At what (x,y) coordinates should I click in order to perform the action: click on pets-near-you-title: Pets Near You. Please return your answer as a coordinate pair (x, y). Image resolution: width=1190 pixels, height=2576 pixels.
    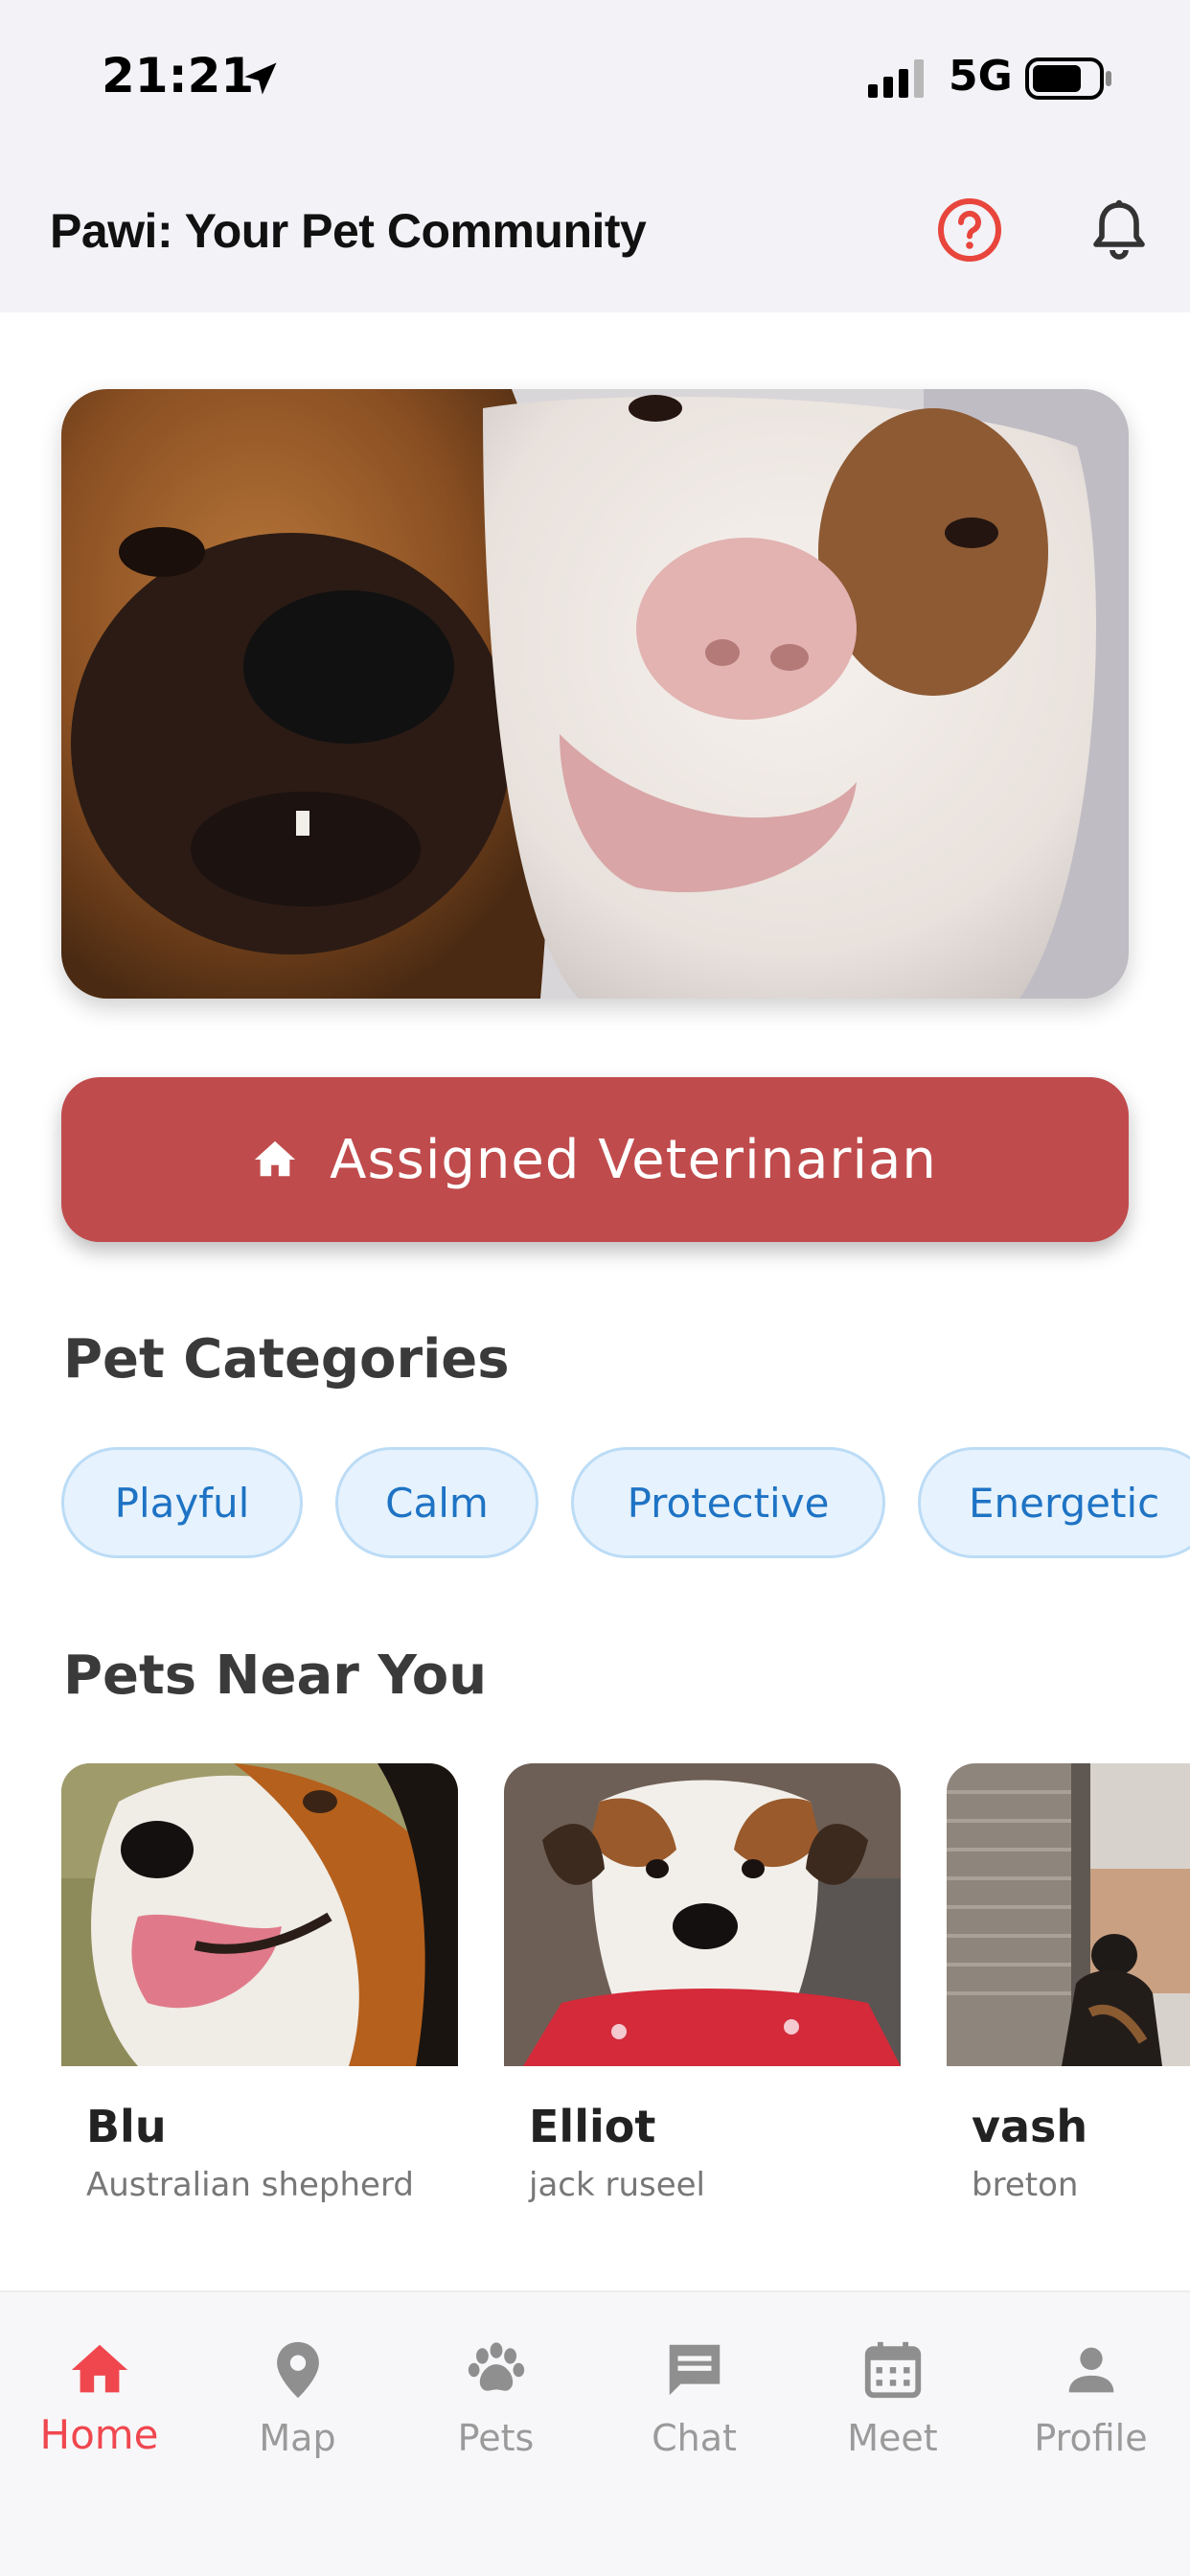
    Looking at the image, I should click on (276, 1675).